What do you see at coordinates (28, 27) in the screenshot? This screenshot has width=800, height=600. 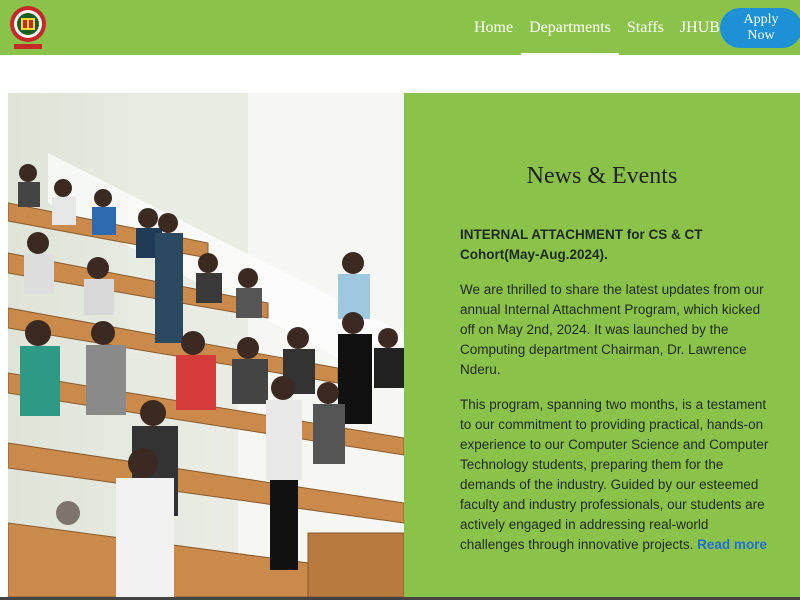 I see `university-crest-icon` at bounding box center [28, 27].